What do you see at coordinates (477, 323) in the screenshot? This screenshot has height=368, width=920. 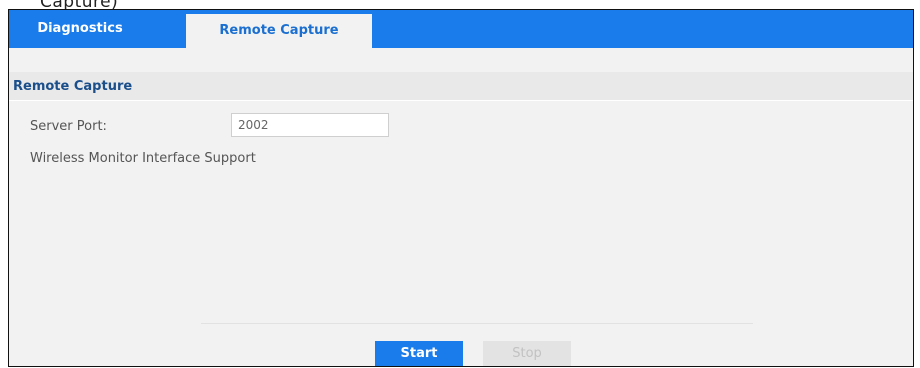 I see `button-divider` at bounding box center [477, 323].